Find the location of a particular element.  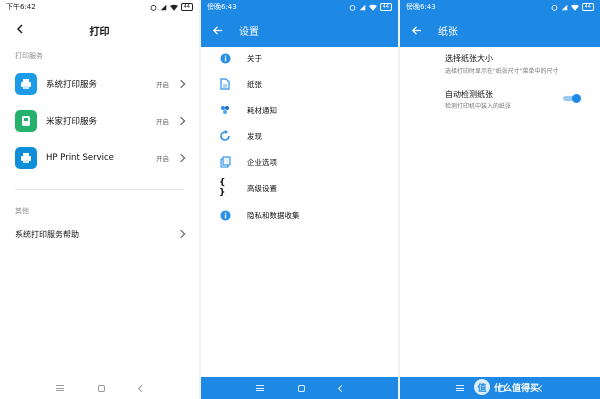

auto-detect-title: 自动检测纸张 is located at coordinates (469, 94).